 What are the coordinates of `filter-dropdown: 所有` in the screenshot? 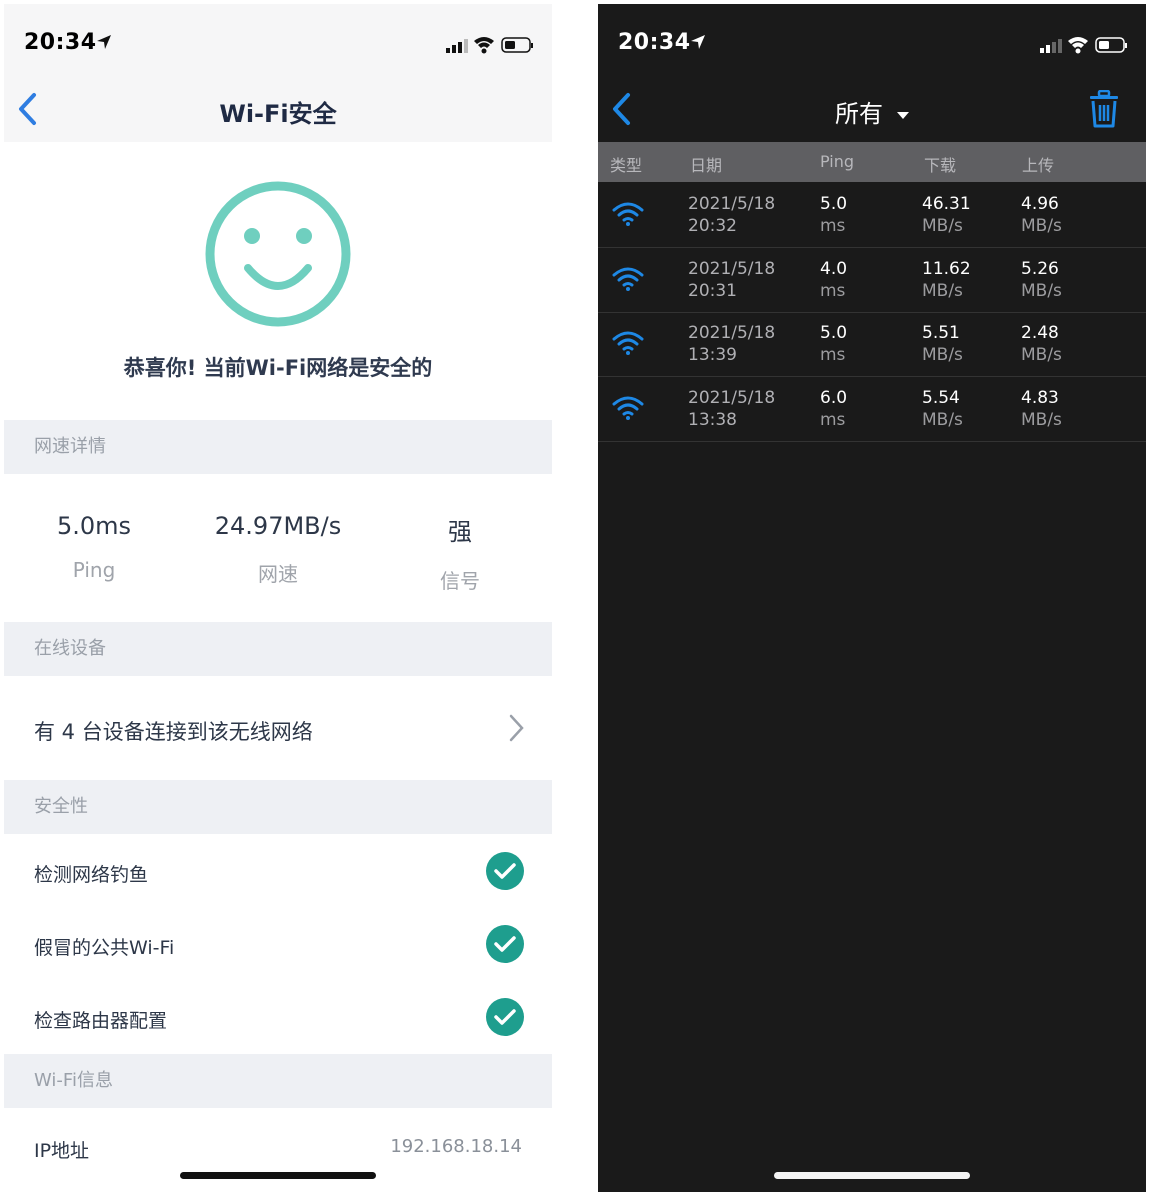 It's located at (872, 111).